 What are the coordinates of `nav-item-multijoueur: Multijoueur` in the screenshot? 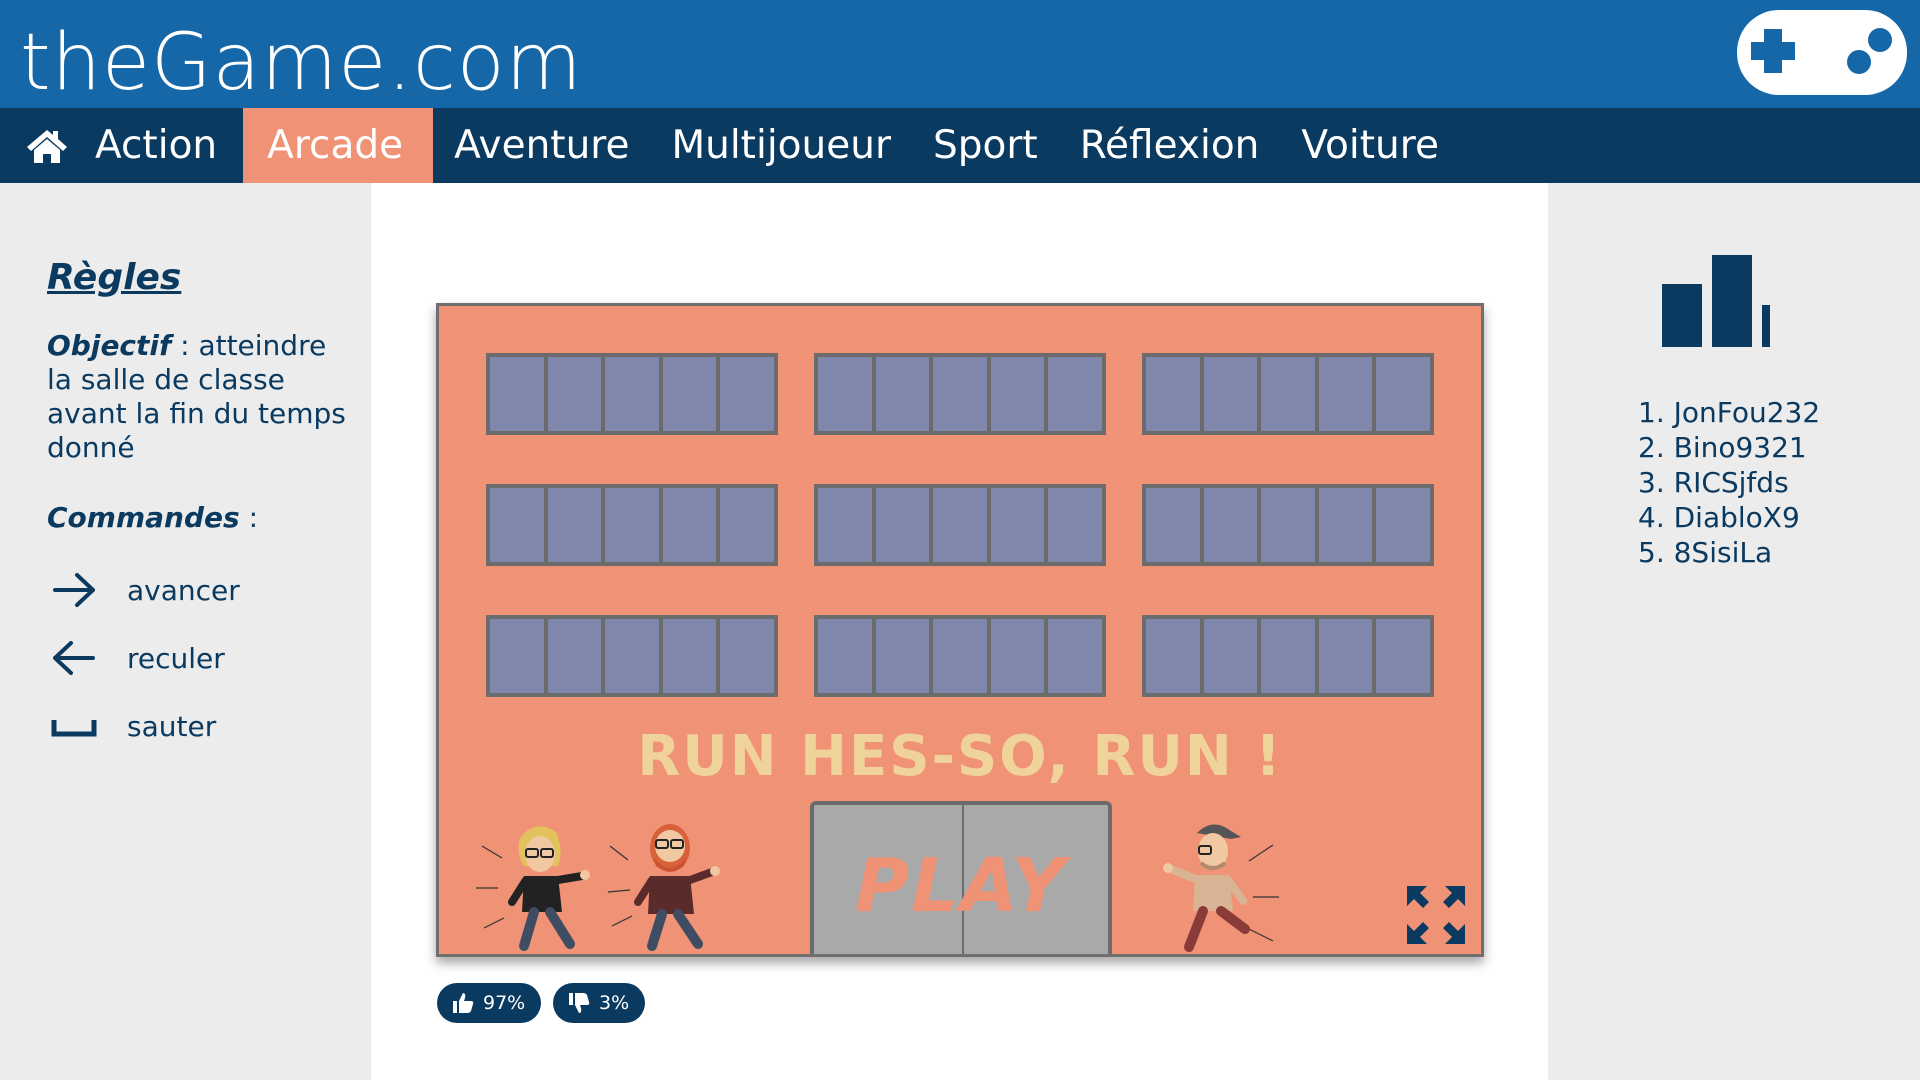 It's located at (781, 145).